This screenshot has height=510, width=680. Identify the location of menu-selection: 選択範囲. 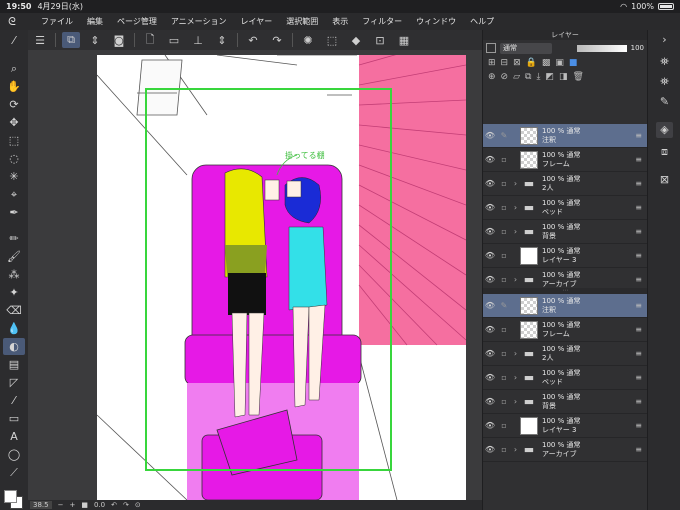
(302, 21).